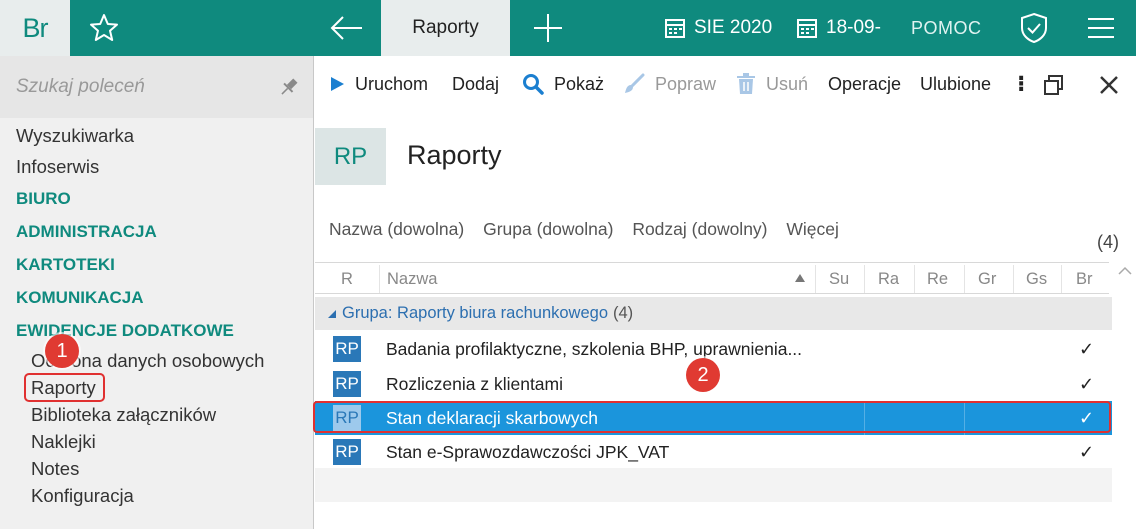 This screenshot has width=1136, height=529. What do you see at coordinates (454, 155) in the screenshot?
I see `page-title: Raporty` at bounding box center [454, 155].